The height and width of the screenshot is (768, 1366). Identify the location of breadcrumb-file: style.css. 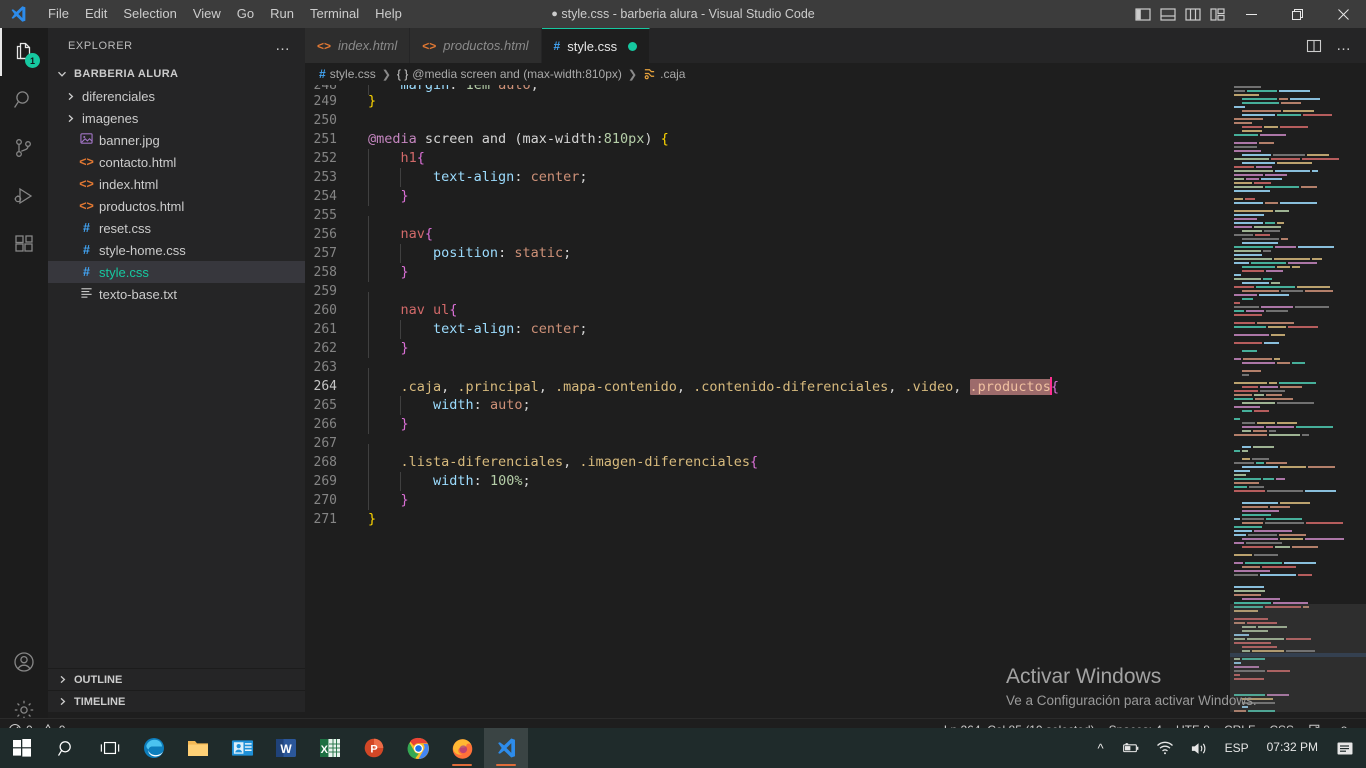
(353, 74).